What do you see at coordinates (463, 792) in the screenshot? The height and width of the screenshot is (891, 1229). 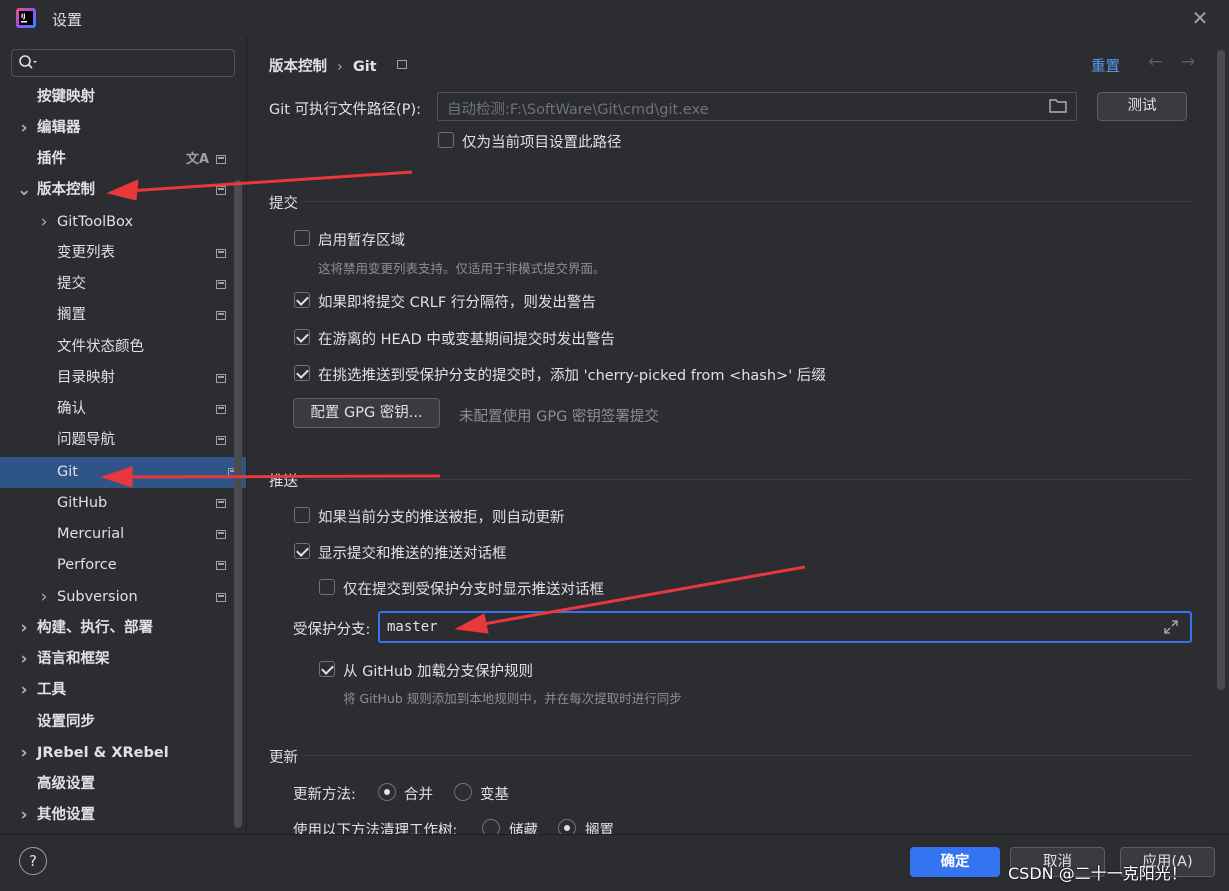 I see `rebase-radio` at bounding box center [463, 792].